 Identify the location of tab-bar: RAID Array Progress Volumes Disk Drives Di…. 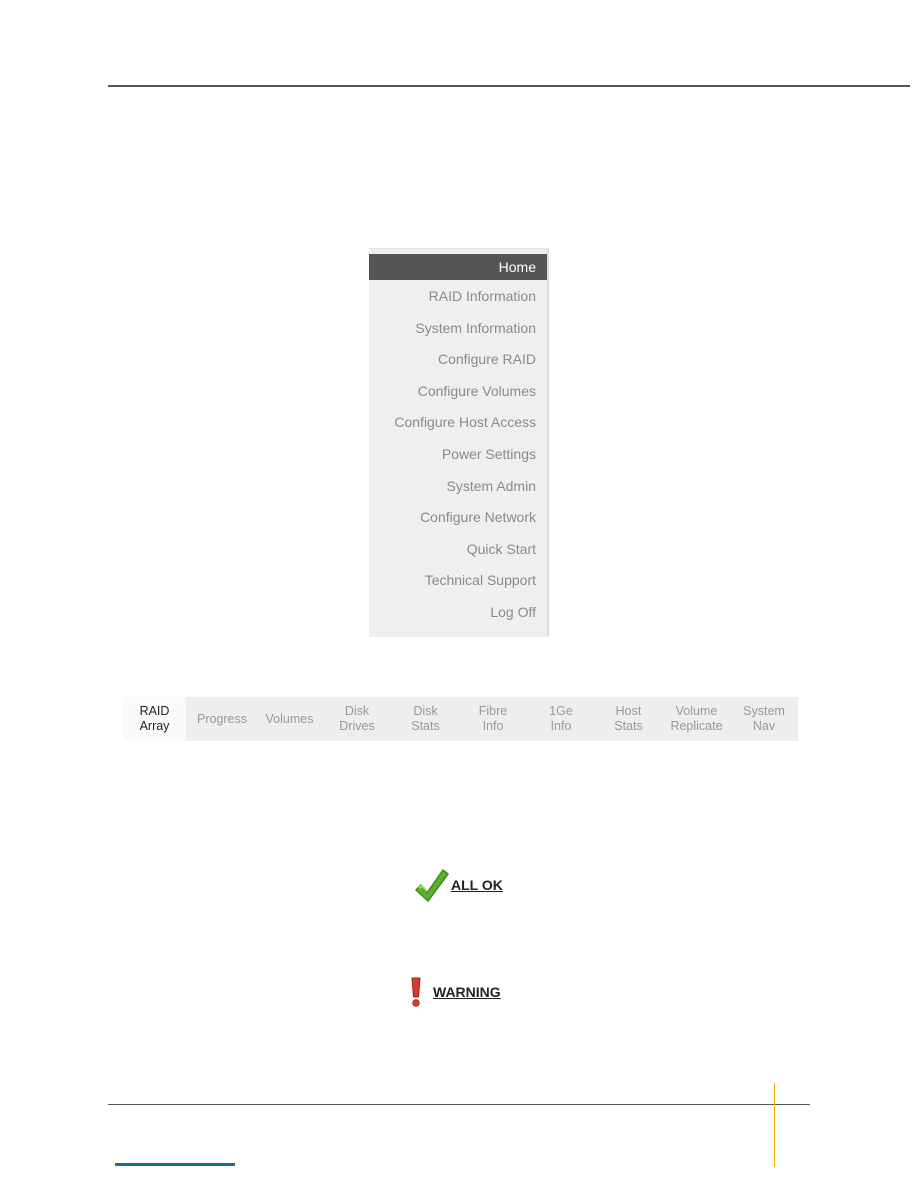
(460, 719).